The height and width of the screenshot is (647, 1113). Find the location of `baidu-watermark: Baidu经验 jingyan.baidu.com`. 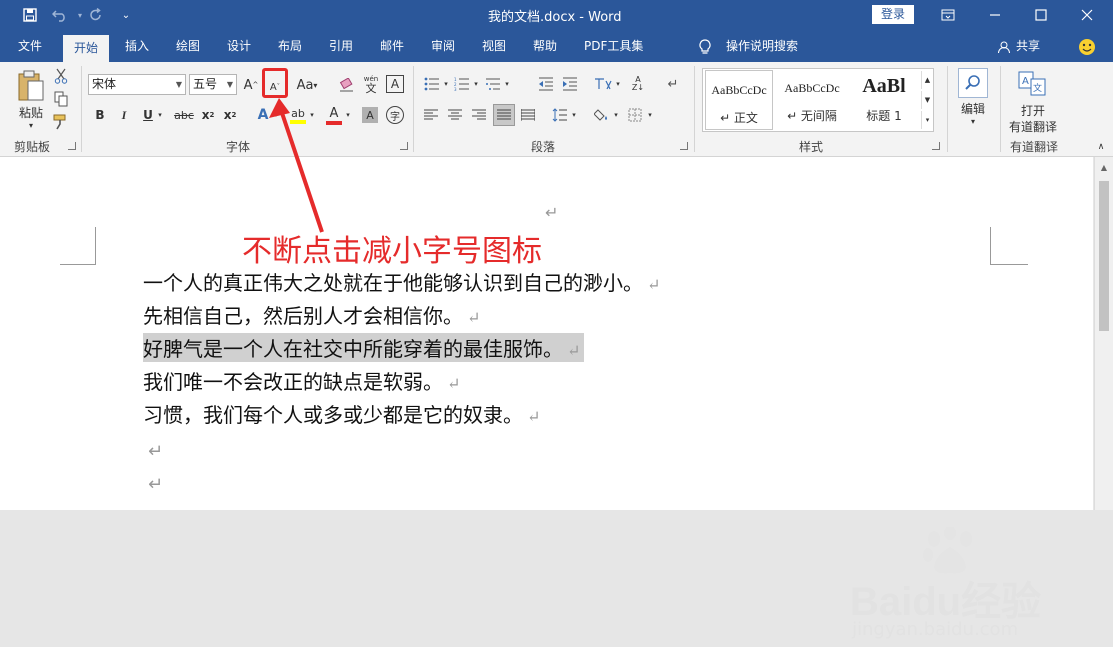

baidu-watermark: Baidu经验 jingyan.baidu.com is located at coordinates (955, 587).